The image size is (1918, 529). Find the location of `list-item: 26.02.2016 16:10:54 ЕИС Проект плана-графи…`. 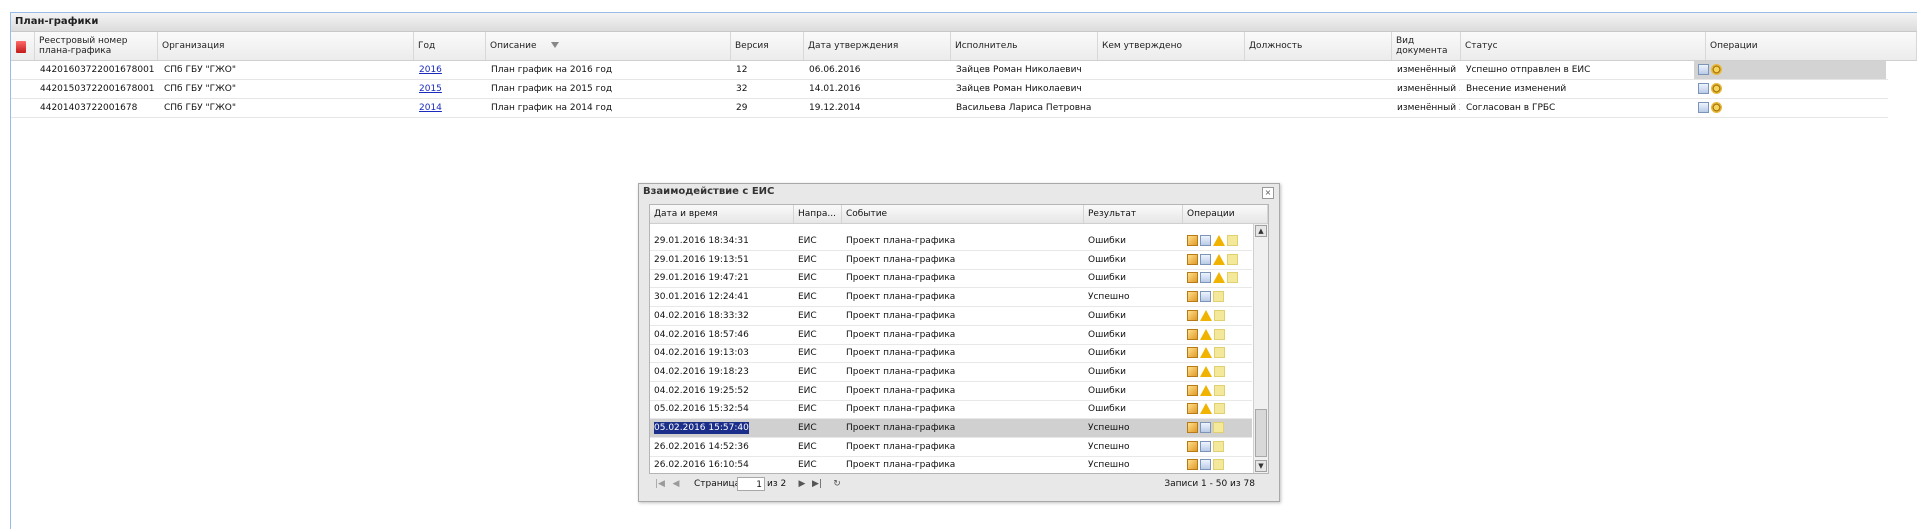

list-item: 26.02.2016 16:10:54 ЕИС Проект плана-графи… is located at coordinates (951, 464).